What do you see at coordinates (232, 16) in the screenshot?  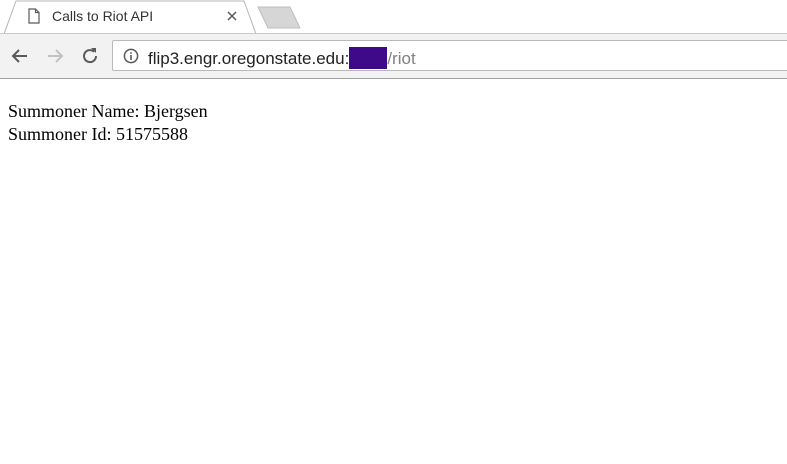 I see `close-icon` at bounding box center [232, 16].